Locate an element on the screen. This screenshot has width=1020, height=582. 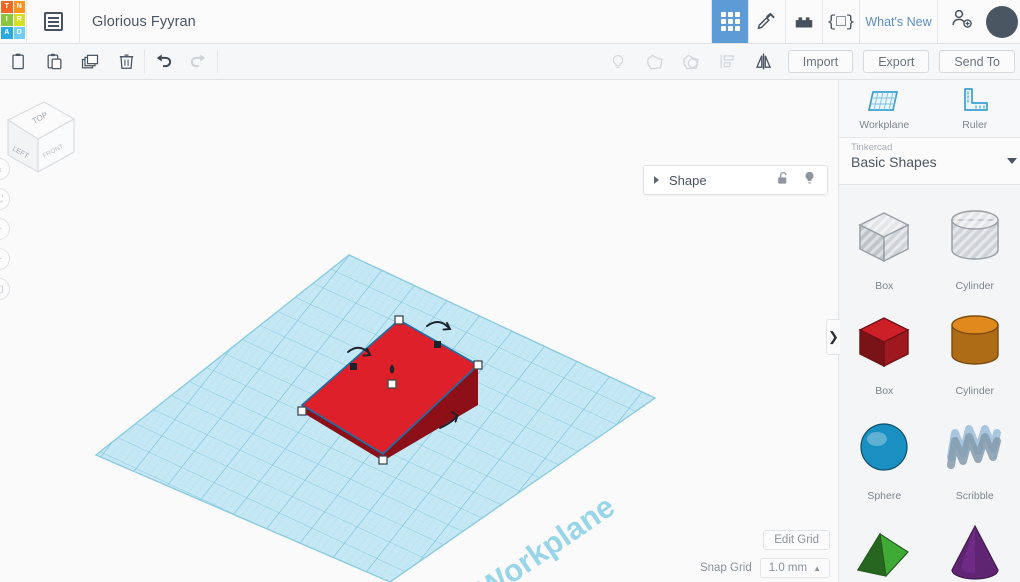
cone-shape-icon is located at coordinates (975, 550).